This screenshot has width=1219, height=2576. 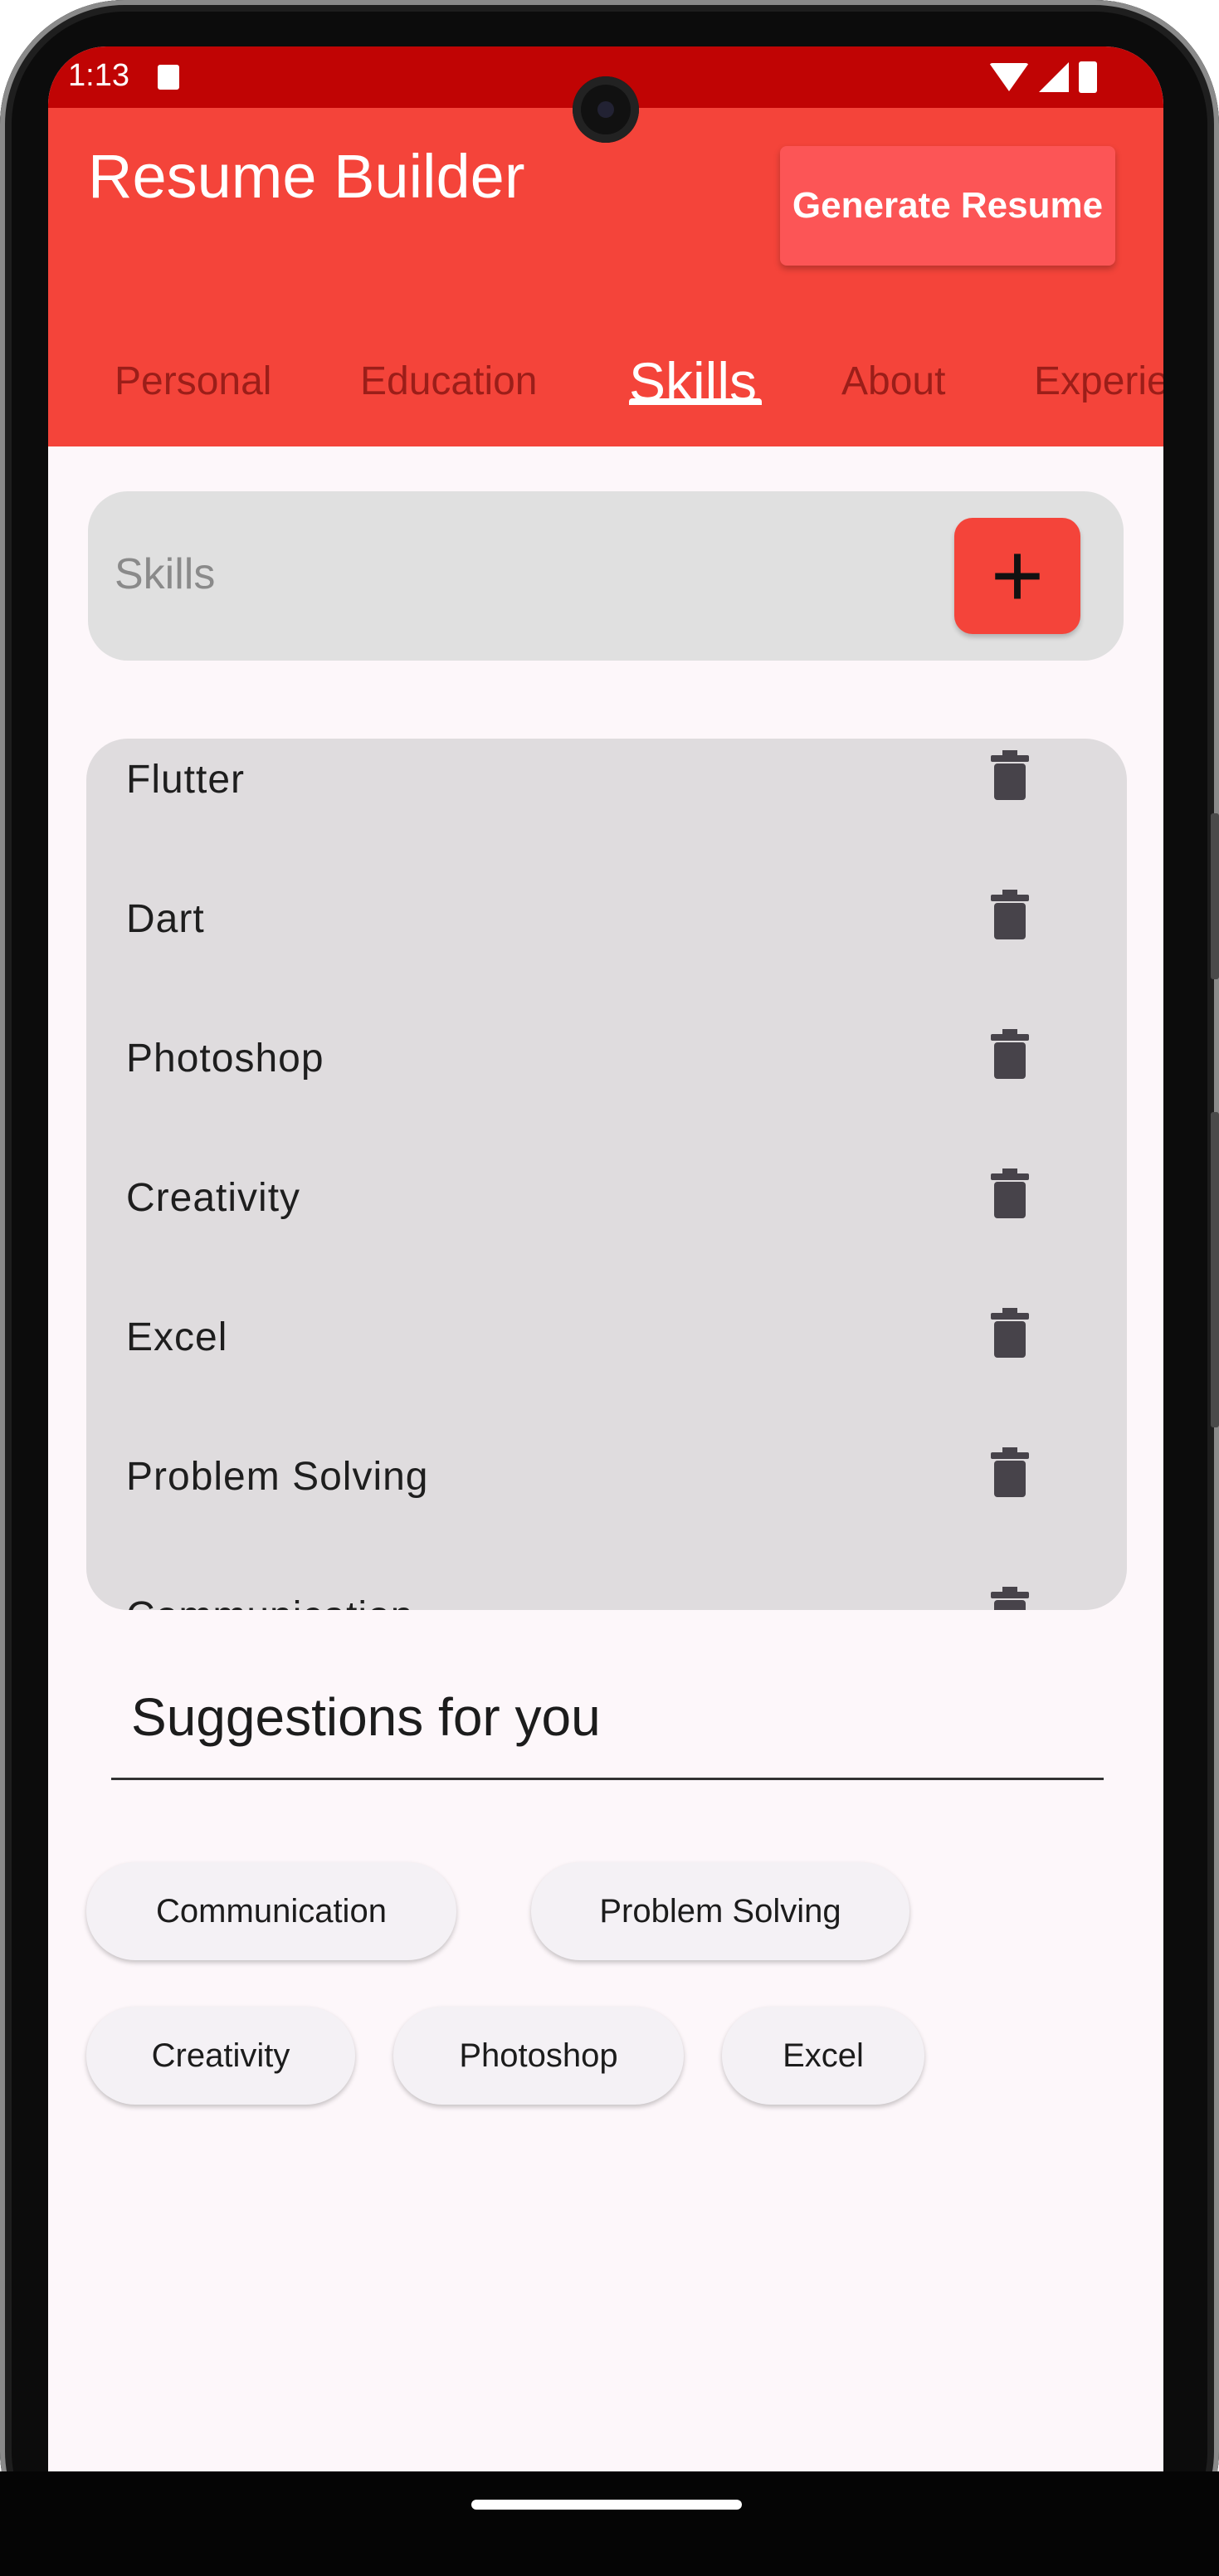 What do you see at coordinates (696, 402) in the screenshot?
I see `active-tab-indicator` at bounding box center [696, 402].